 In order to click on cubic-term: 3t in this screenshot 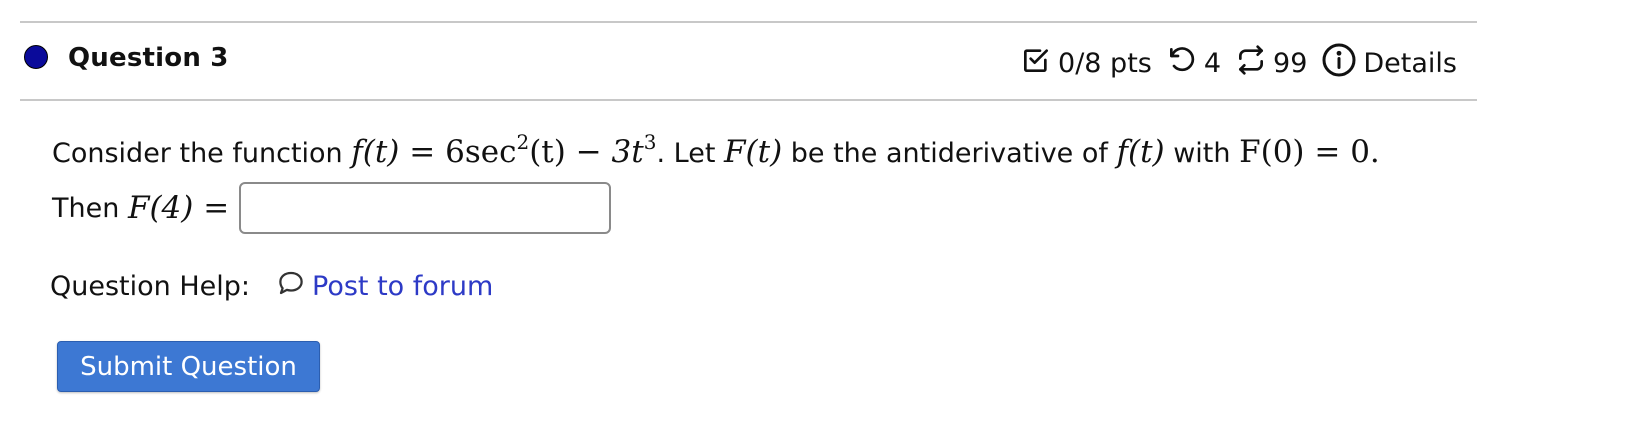, I will do `click(627, 152)`.